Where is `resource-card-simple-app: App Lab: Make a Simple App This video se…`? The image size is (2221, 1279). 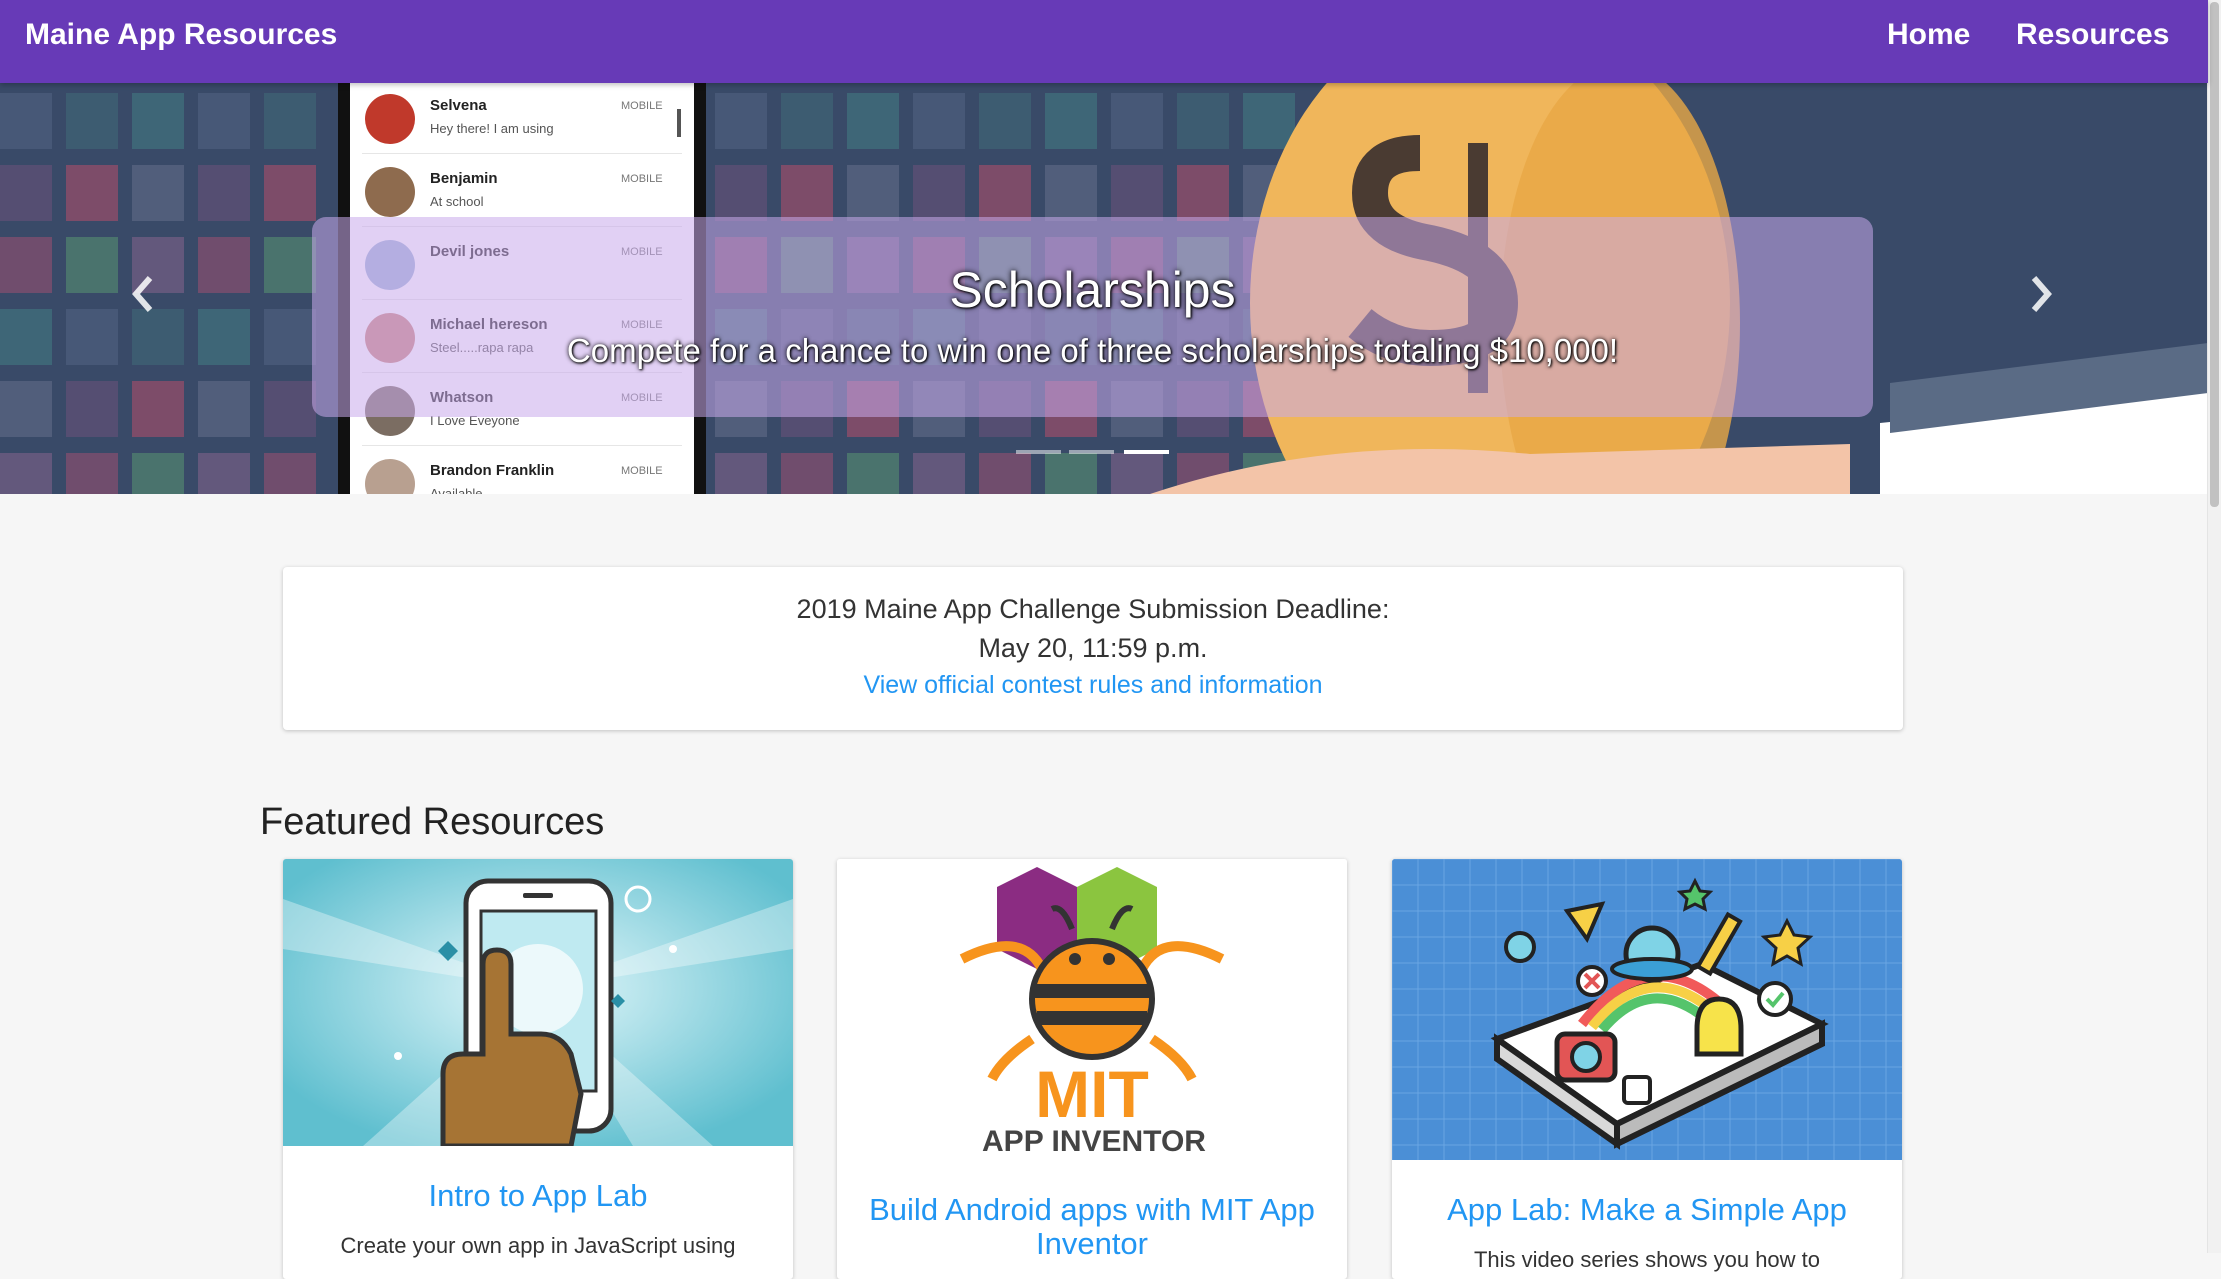 resource-card-simple-app: App Lab: Make a Simple App This video se… is located at coordinates (1647, 1069).